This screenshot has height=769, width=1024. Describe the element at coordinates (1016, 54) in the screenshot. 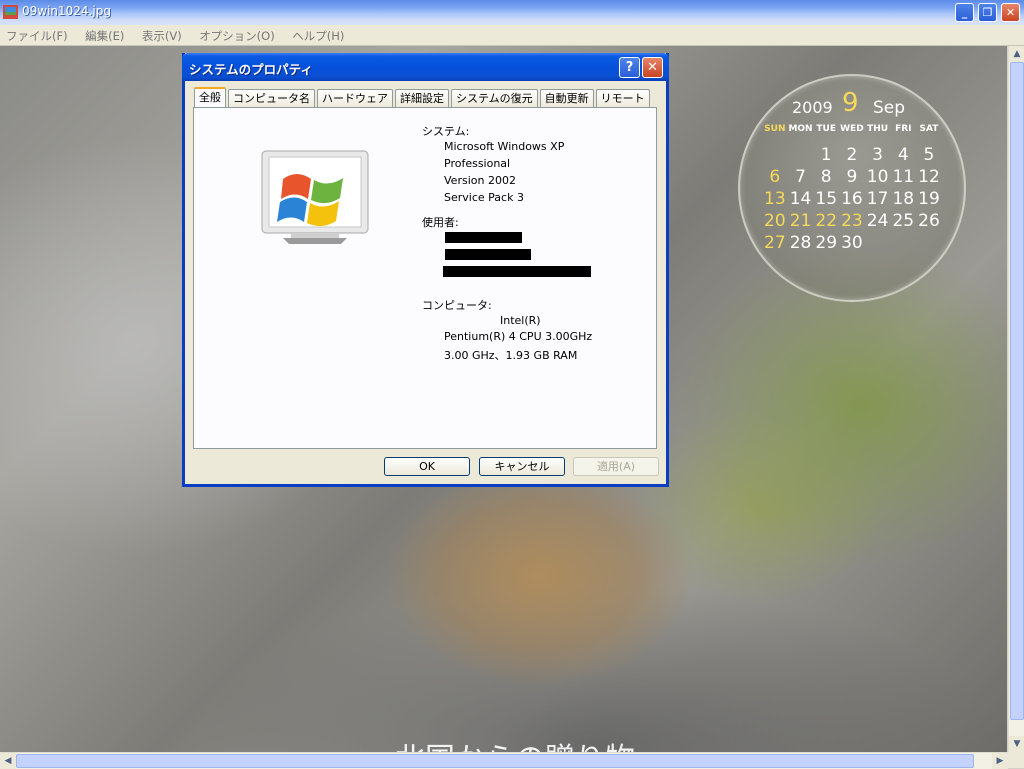

I see `scroll-up-arrow-icon: ▲` at that location.